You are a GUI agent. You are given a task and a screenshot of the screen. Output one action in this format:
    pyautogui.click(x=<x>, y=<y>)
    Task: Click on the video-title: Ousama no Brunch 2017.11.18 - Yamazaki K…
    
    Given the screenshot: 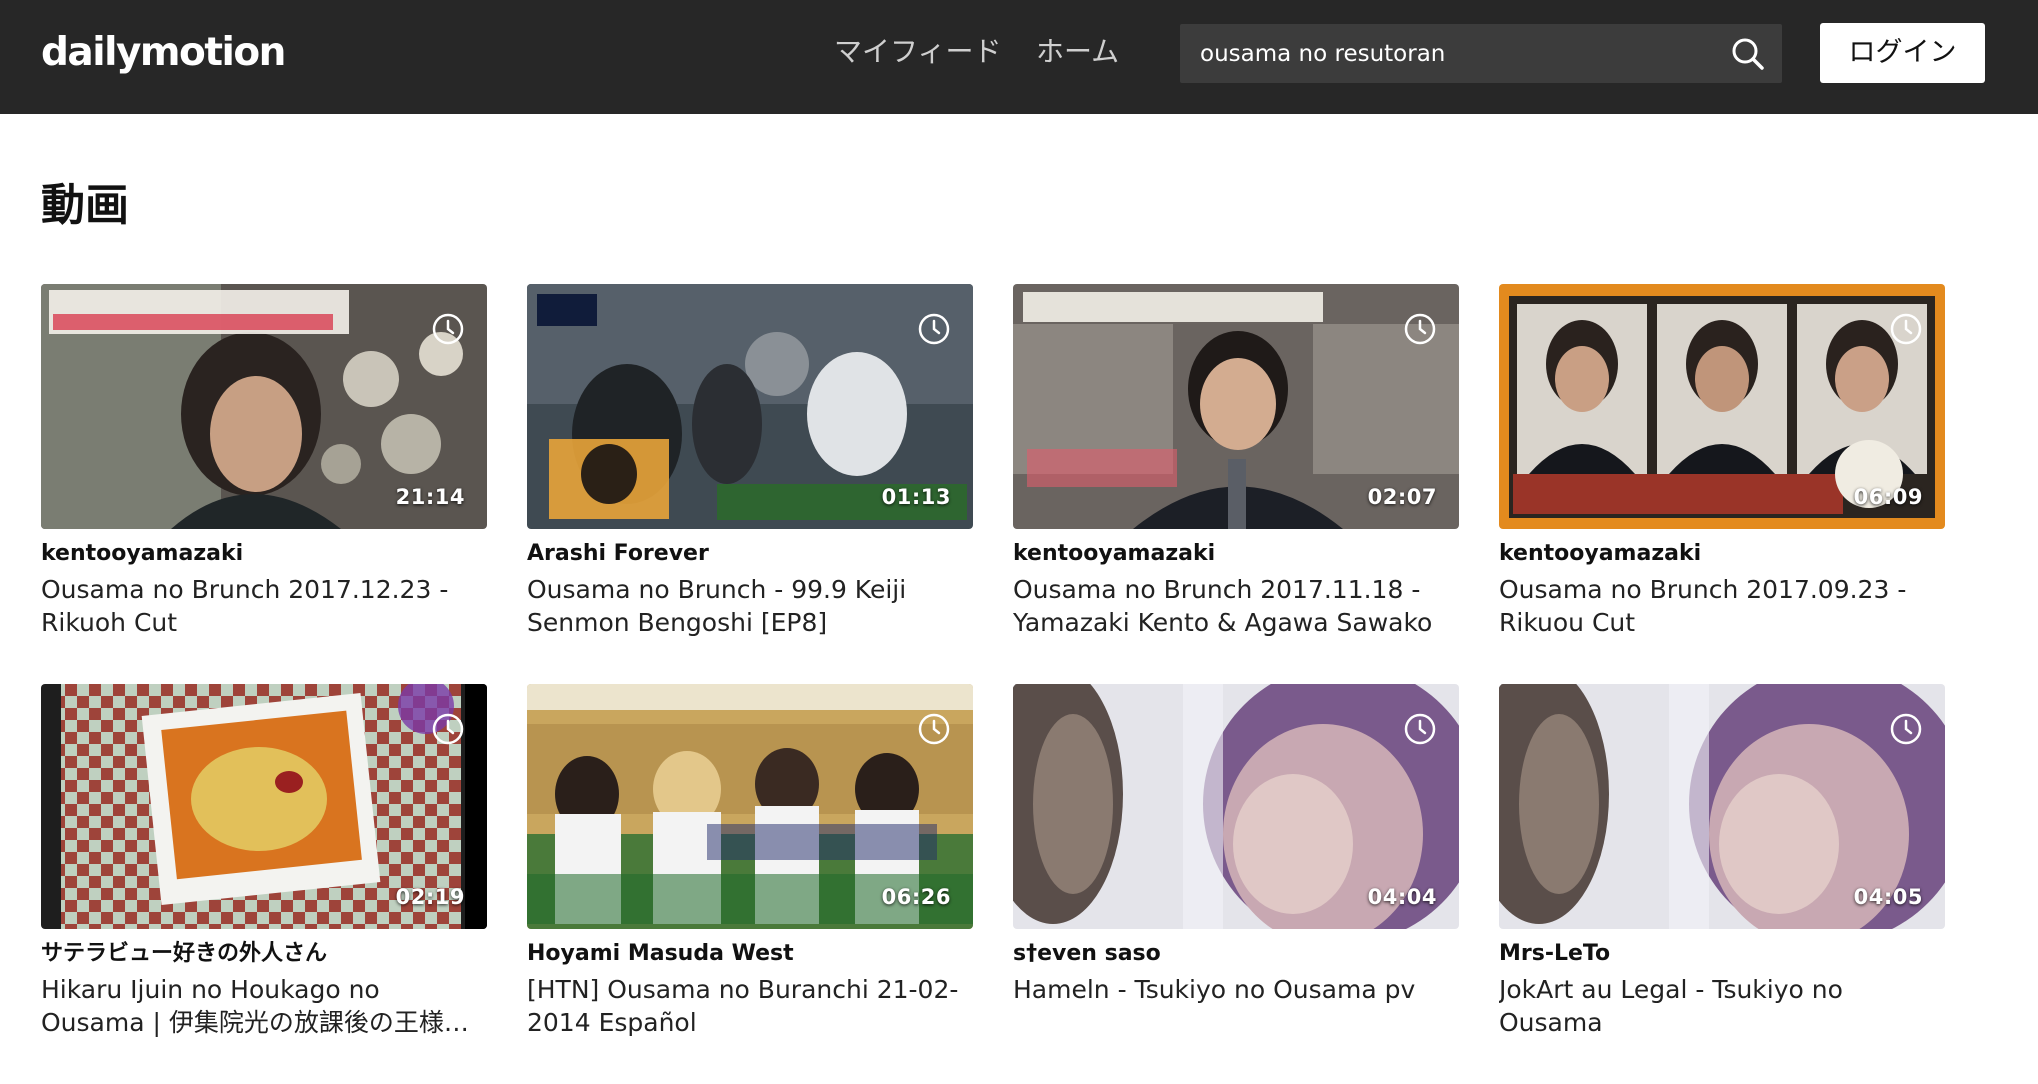 What is the action you would take?
    pyautogui.click(x=1236, y=606)
    